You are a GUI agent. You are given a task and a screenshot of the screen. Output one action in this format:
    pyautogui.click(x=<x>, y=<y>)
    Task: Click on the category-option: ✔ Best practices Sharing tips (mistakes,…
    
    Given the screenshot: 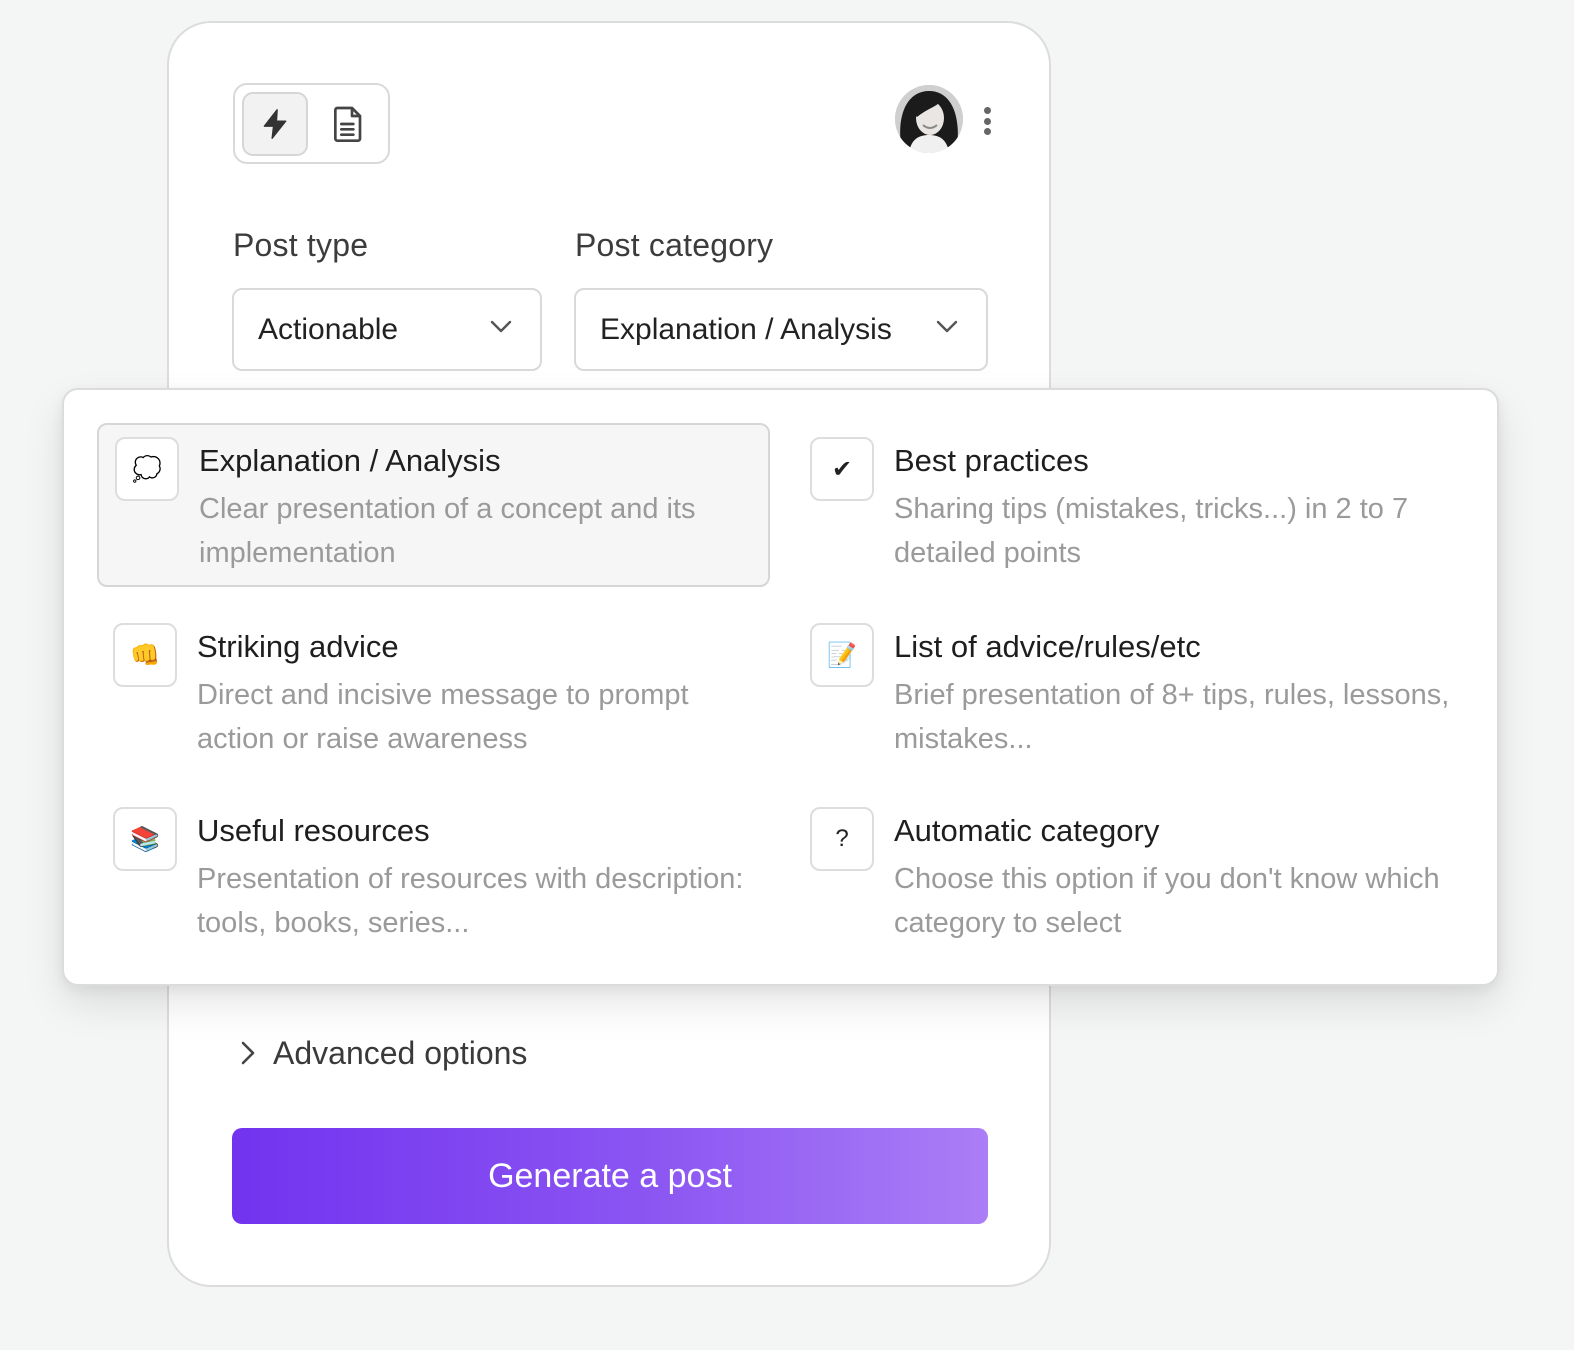 What is the action you would take?
    pyautogui.click(x=1128, y=505)
    